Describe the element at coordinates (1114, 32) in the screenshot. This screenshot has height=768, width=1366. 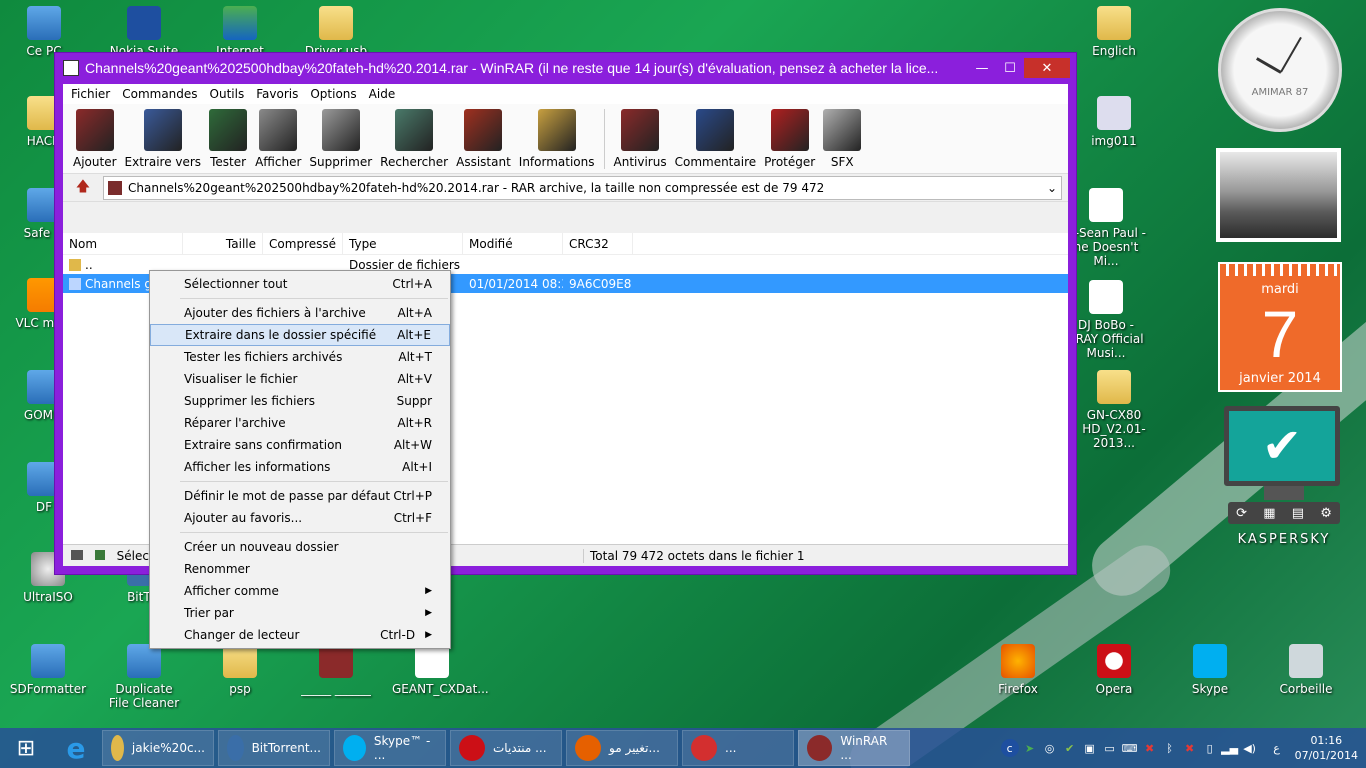
I see `desktop-icon-right-0: Englich` at that location.